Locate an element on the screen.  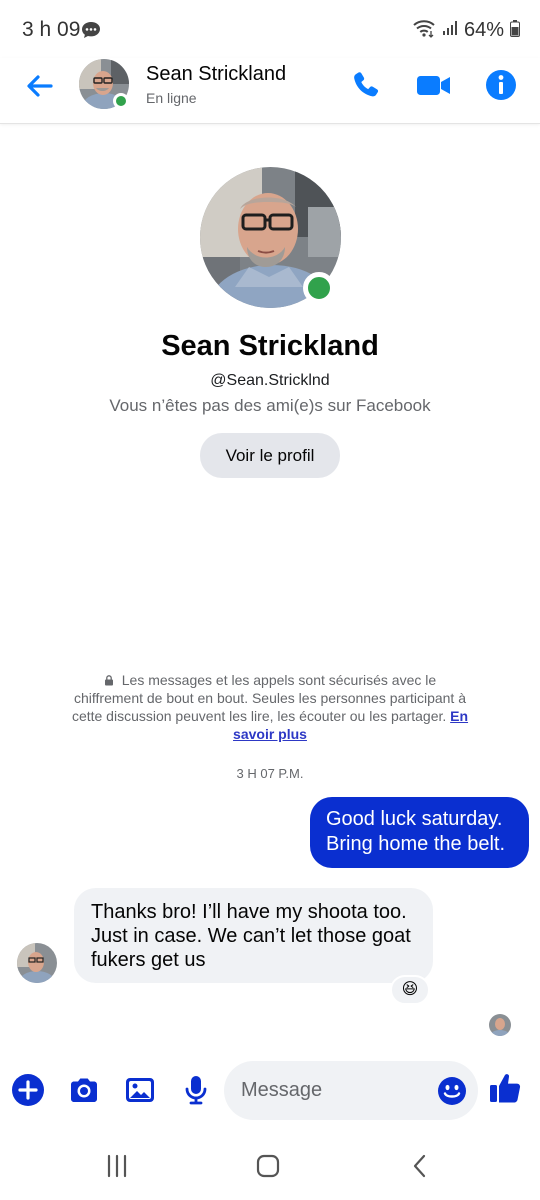
back-icon is located at coordinates (420, 1166).